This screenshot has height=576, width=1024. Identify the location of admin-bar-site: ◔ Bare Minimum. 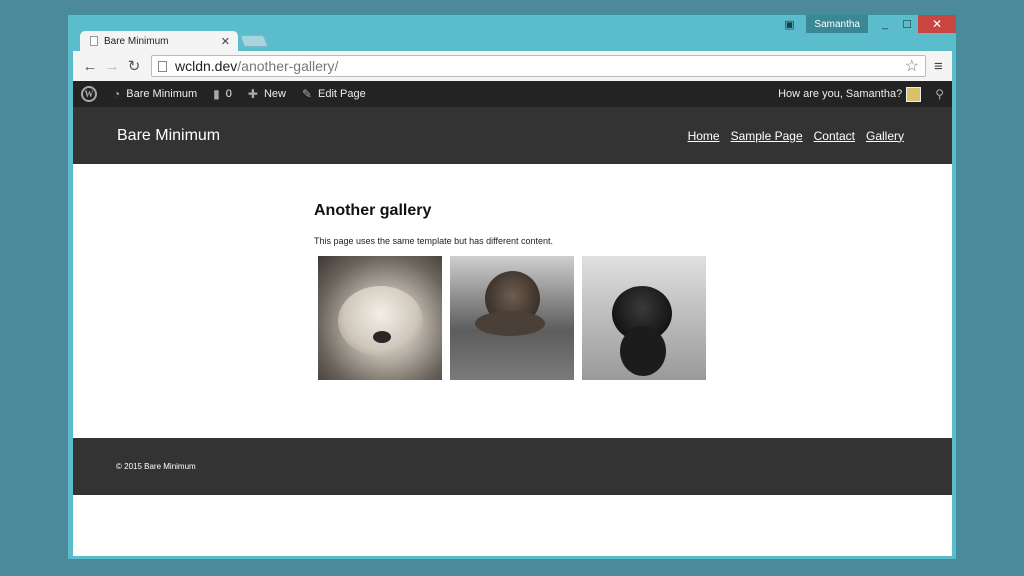
(155, 94).